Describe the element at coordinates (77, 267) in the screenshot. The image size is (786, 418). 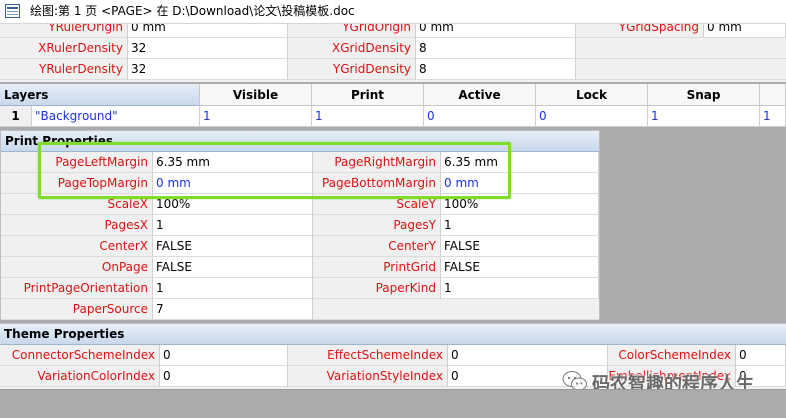
I see `prop-label: OnPage` at that location.